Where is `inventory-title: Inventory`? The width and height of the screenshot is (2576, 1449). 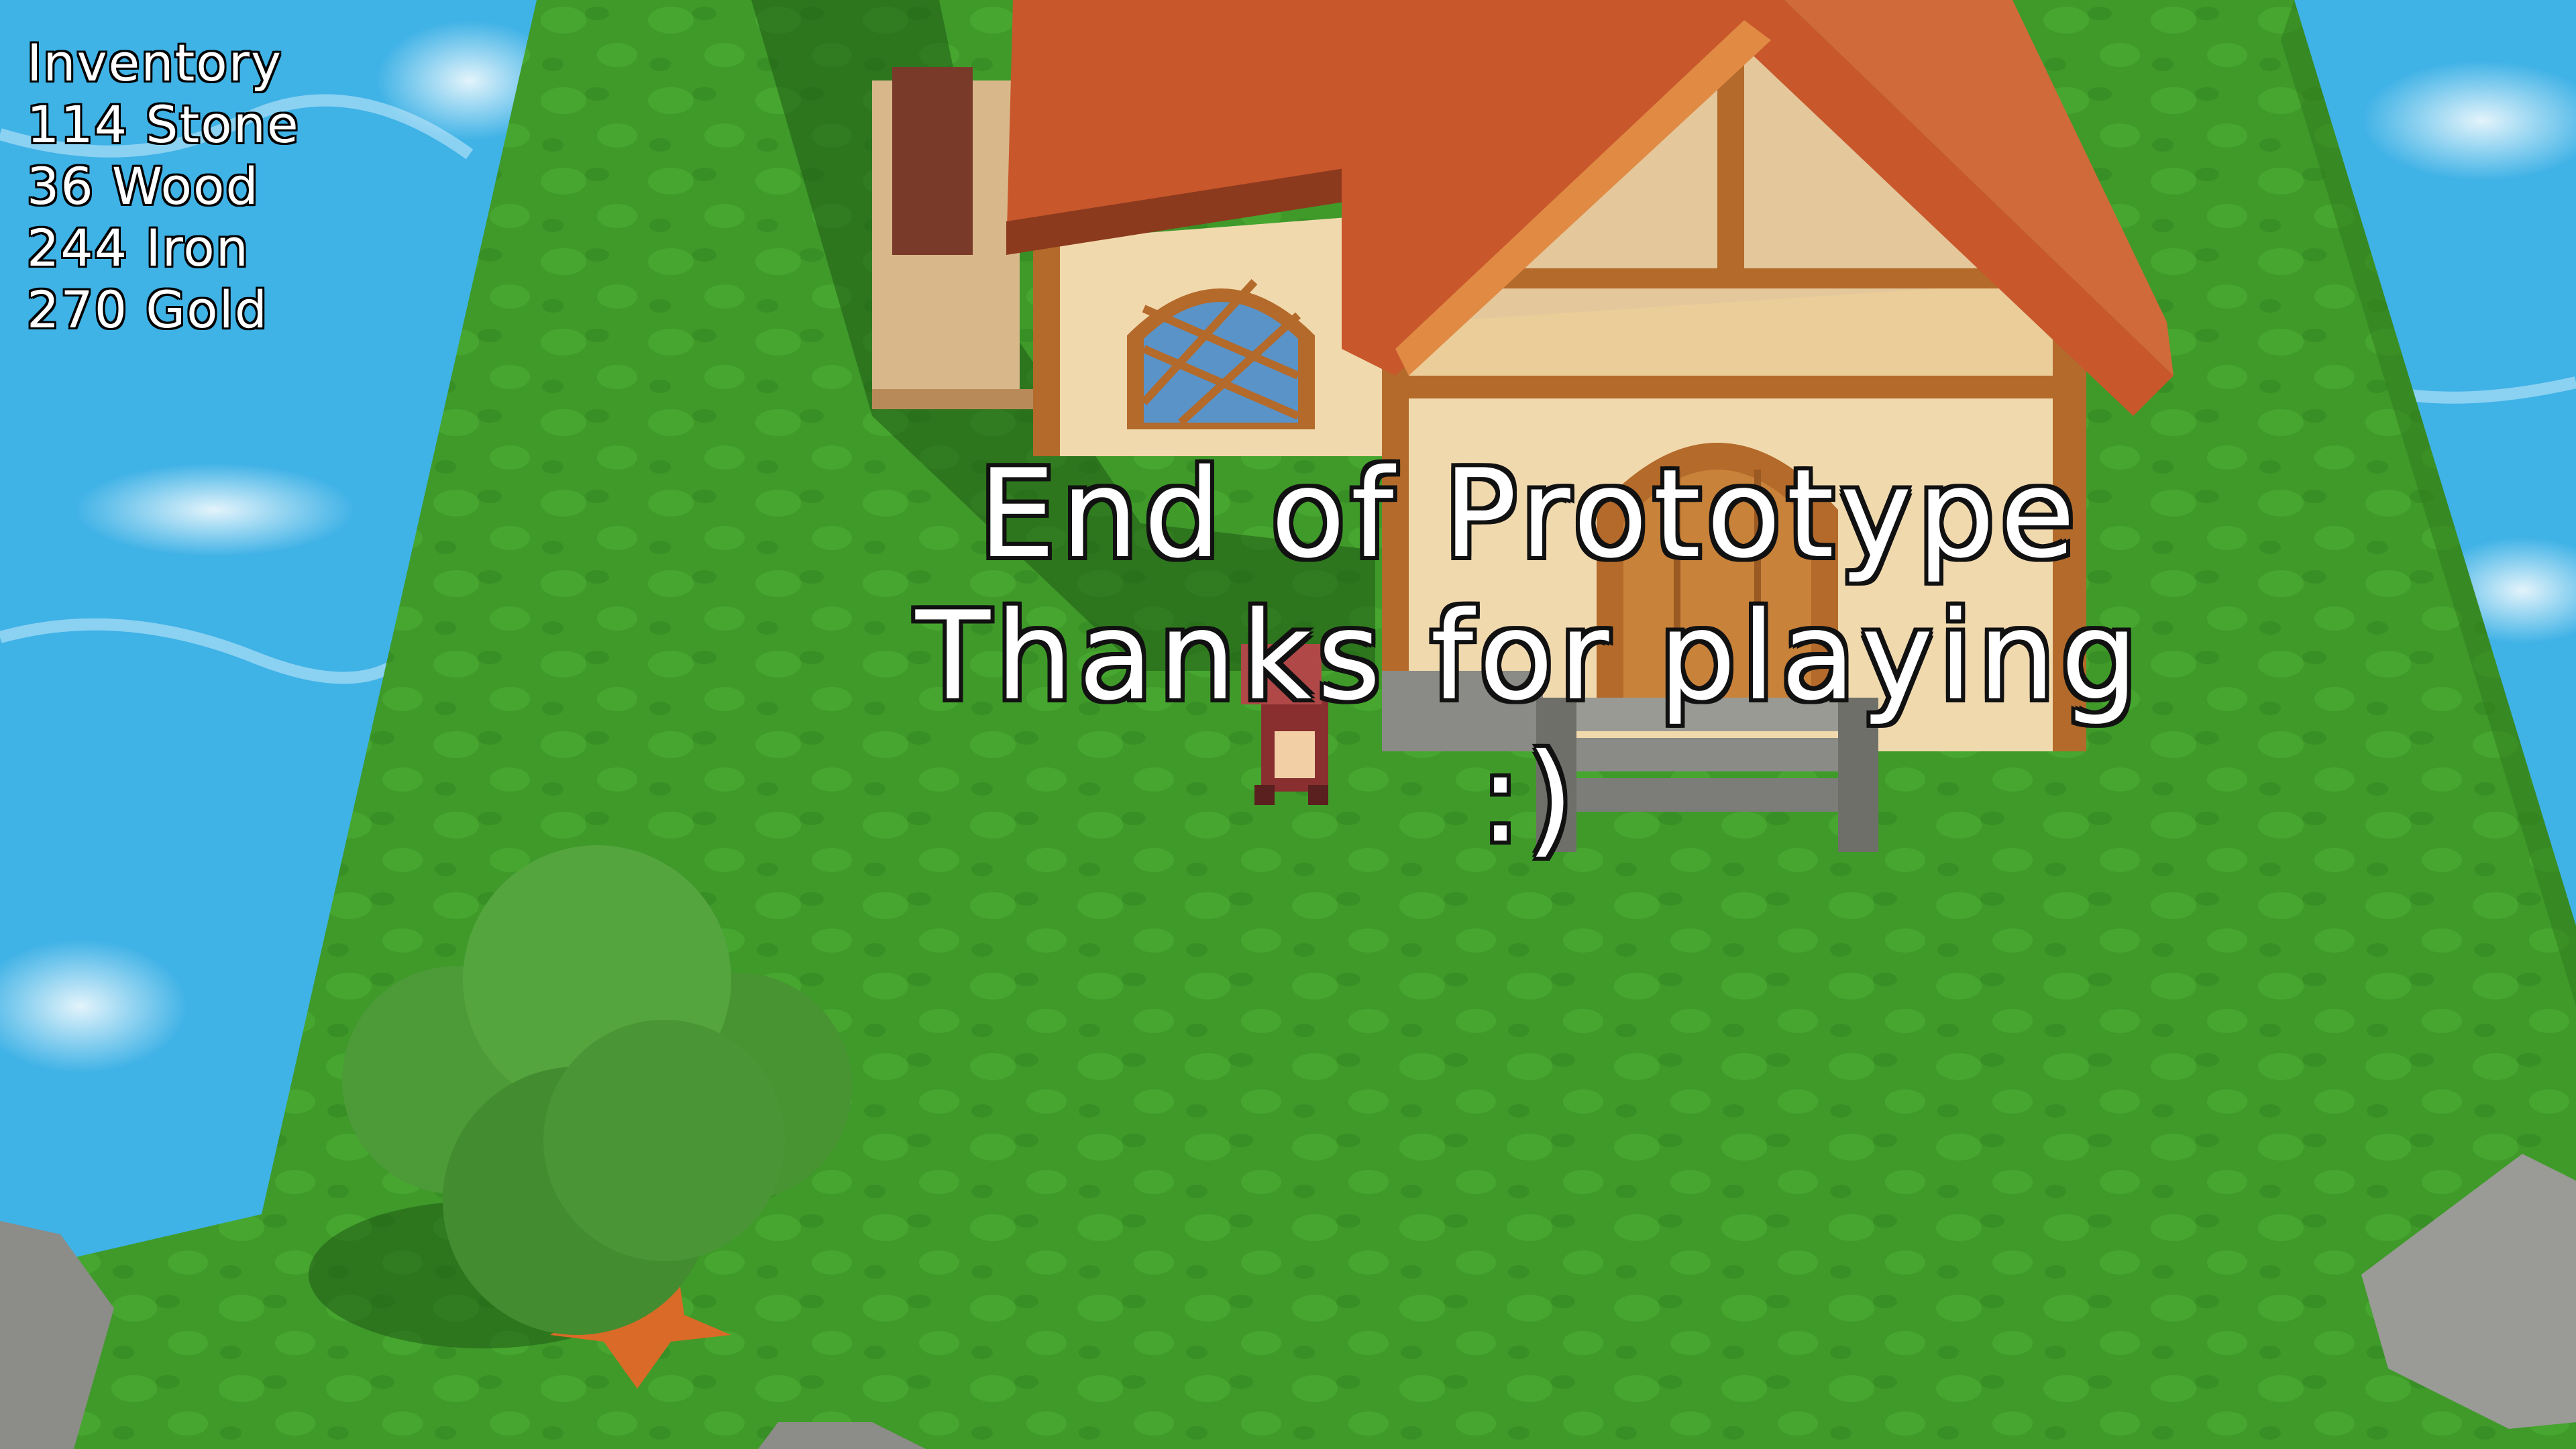
inventory-title: Inventory is located at coordinates (155, 63).